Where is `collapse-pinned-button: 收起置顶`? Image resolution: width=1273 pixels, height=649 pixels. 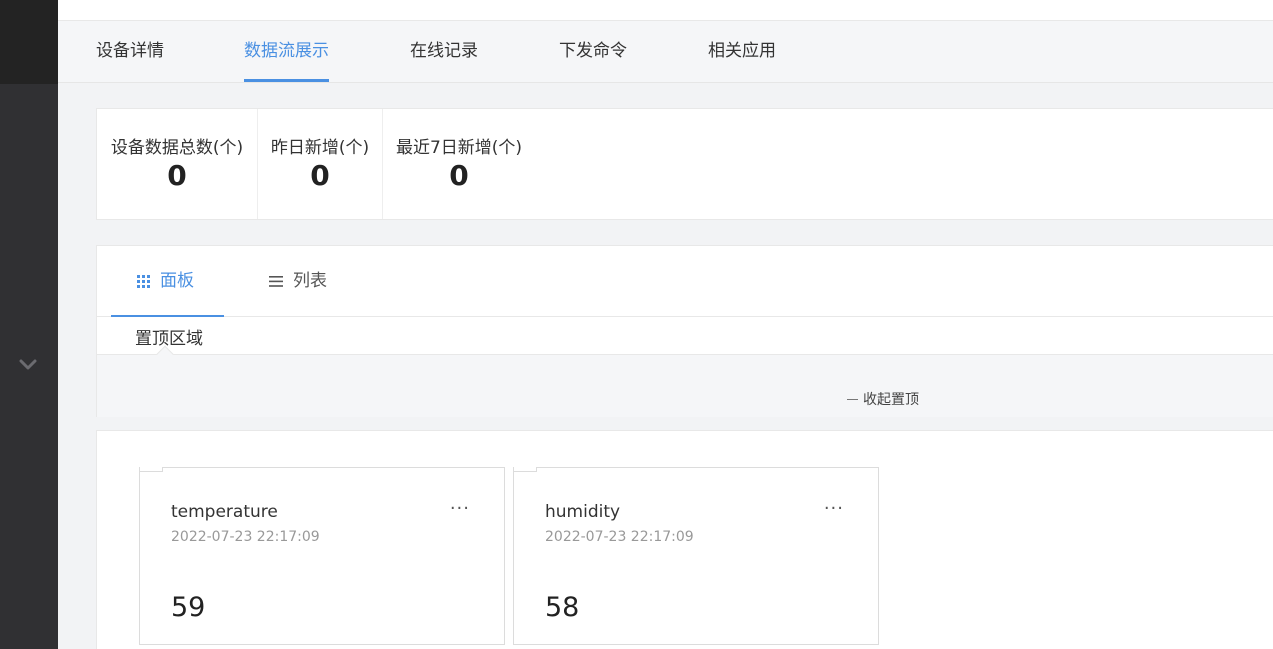 collapse-pinned-button: 收起置顶 is located at coordinates (883, 399).